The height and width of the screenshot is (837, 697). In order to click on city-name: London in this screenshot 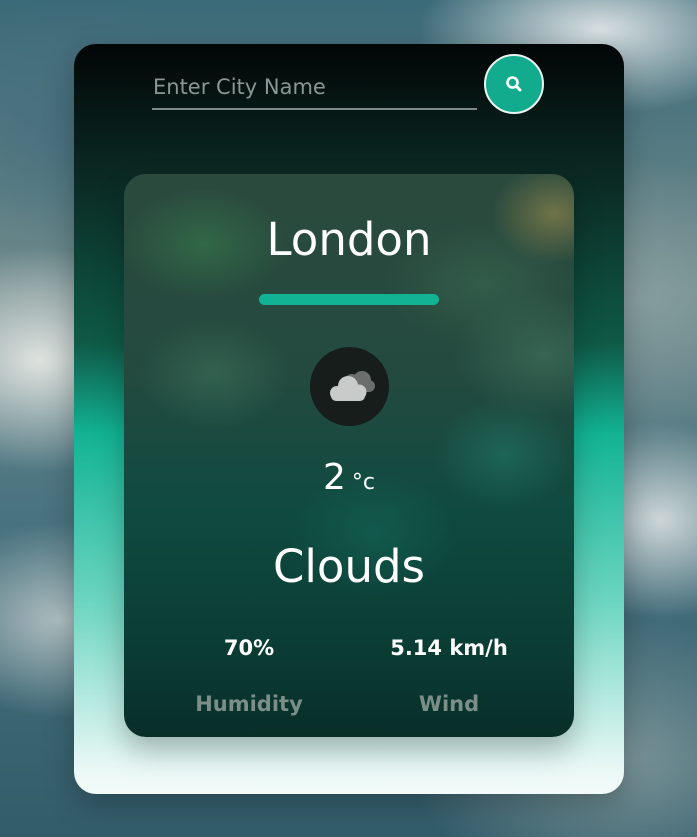, I will do `click(349, 239)`.